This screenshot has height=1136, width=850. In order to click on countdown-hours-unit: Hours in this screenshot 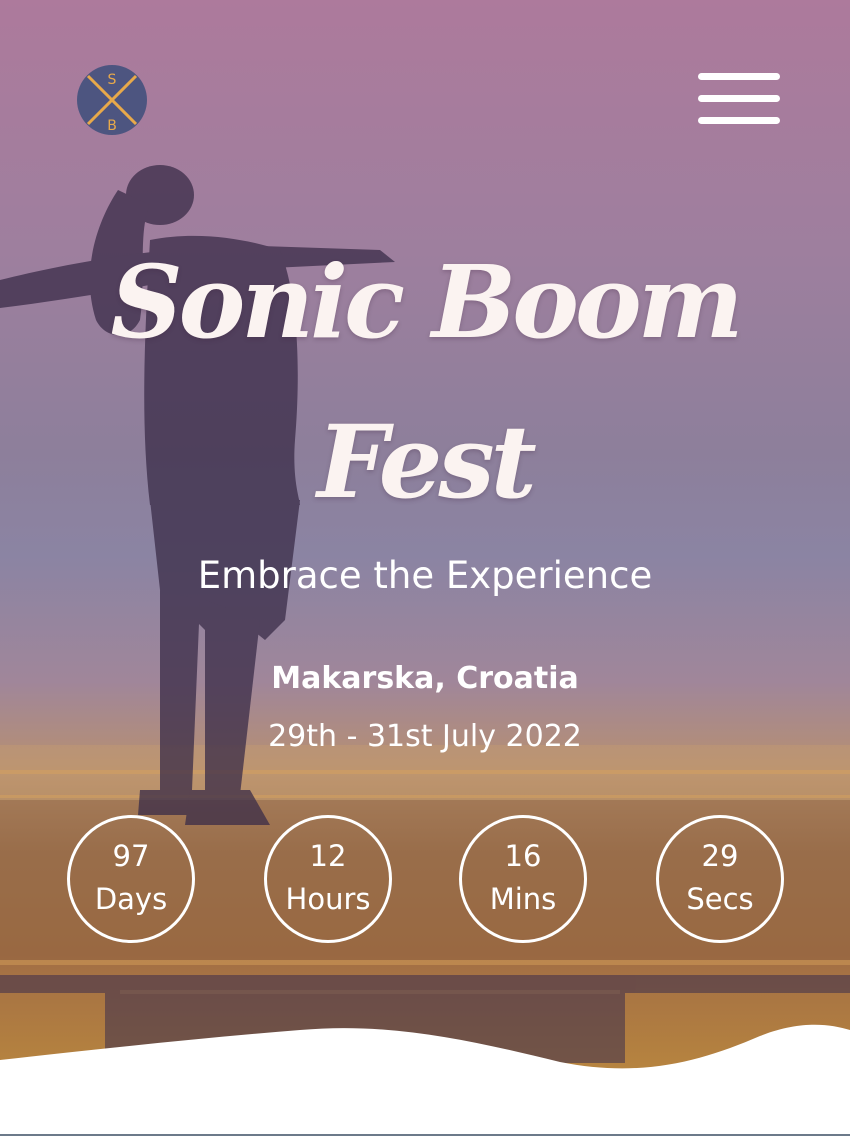, I will do `click(328, 899)`.